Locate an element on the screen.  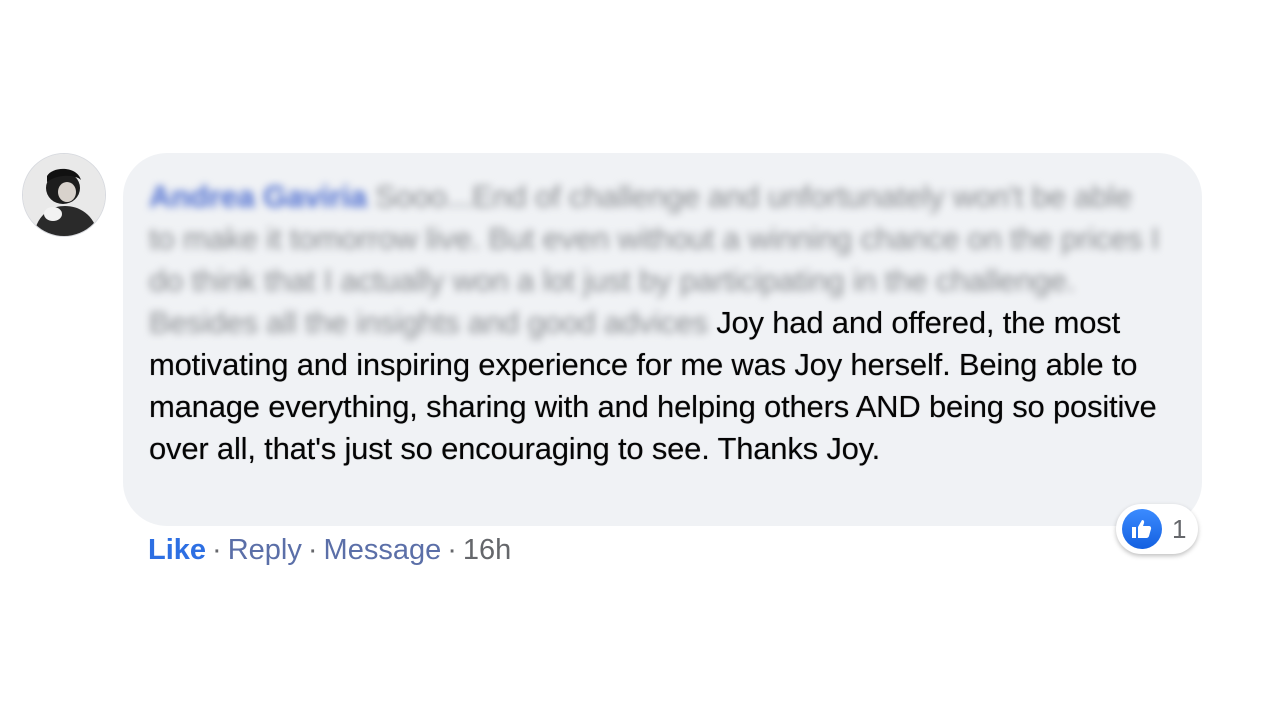
avatar-image is located at coordinates (64, 195).